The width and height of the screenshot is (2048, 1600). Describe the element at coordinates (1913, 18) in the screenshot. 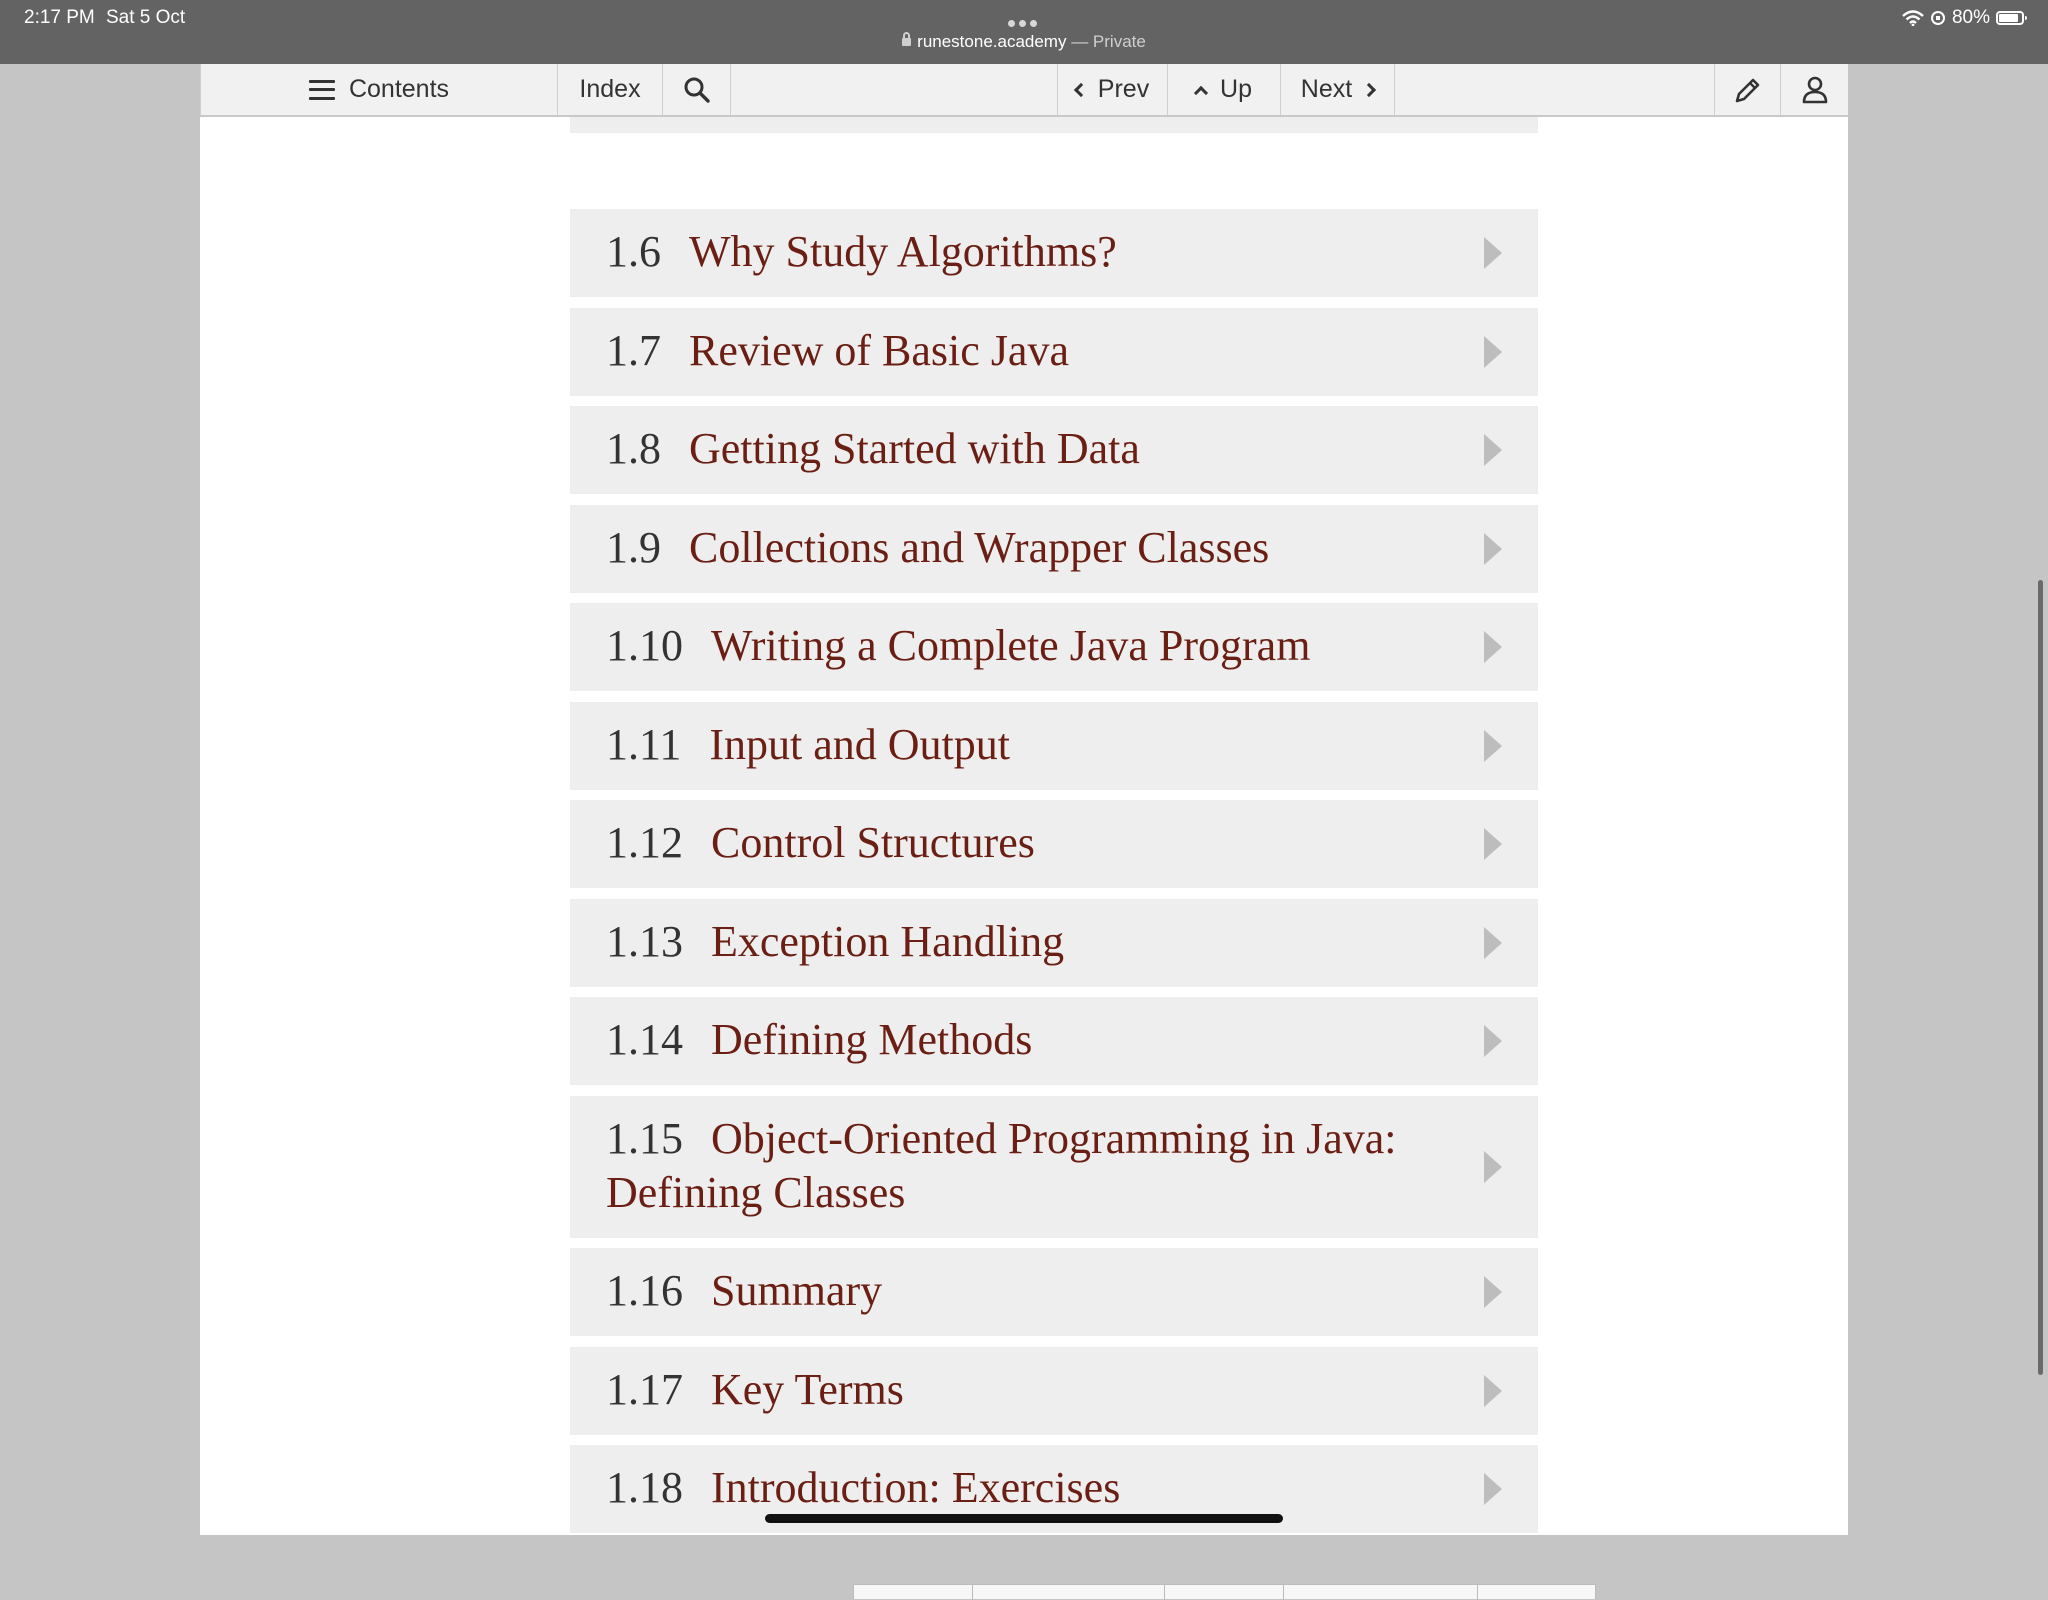

I see `wifi-icon` at that location.